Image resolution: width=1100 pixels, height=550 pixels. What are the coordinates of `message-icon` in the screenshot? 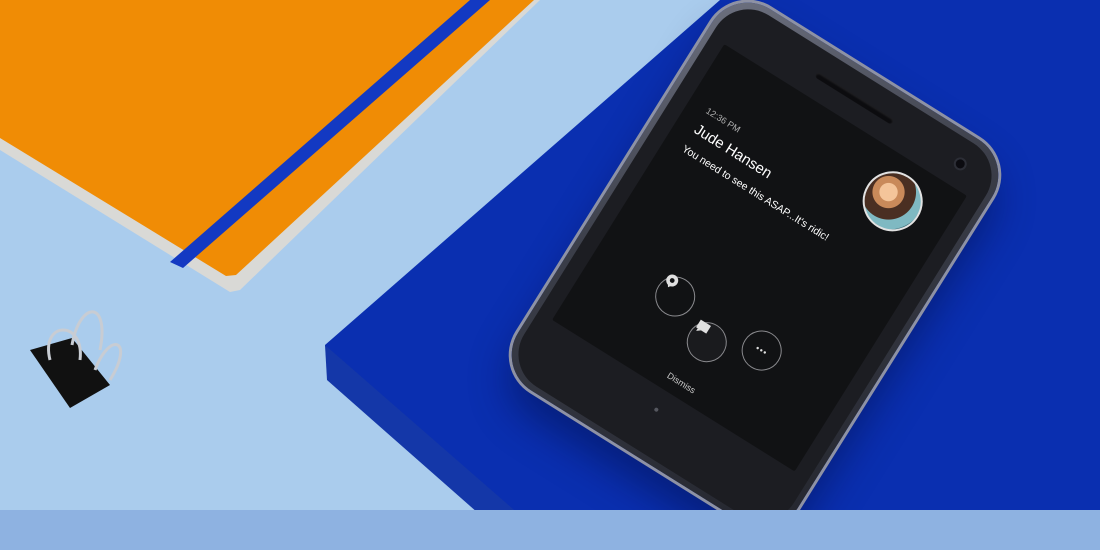 It's located at (704, 326).